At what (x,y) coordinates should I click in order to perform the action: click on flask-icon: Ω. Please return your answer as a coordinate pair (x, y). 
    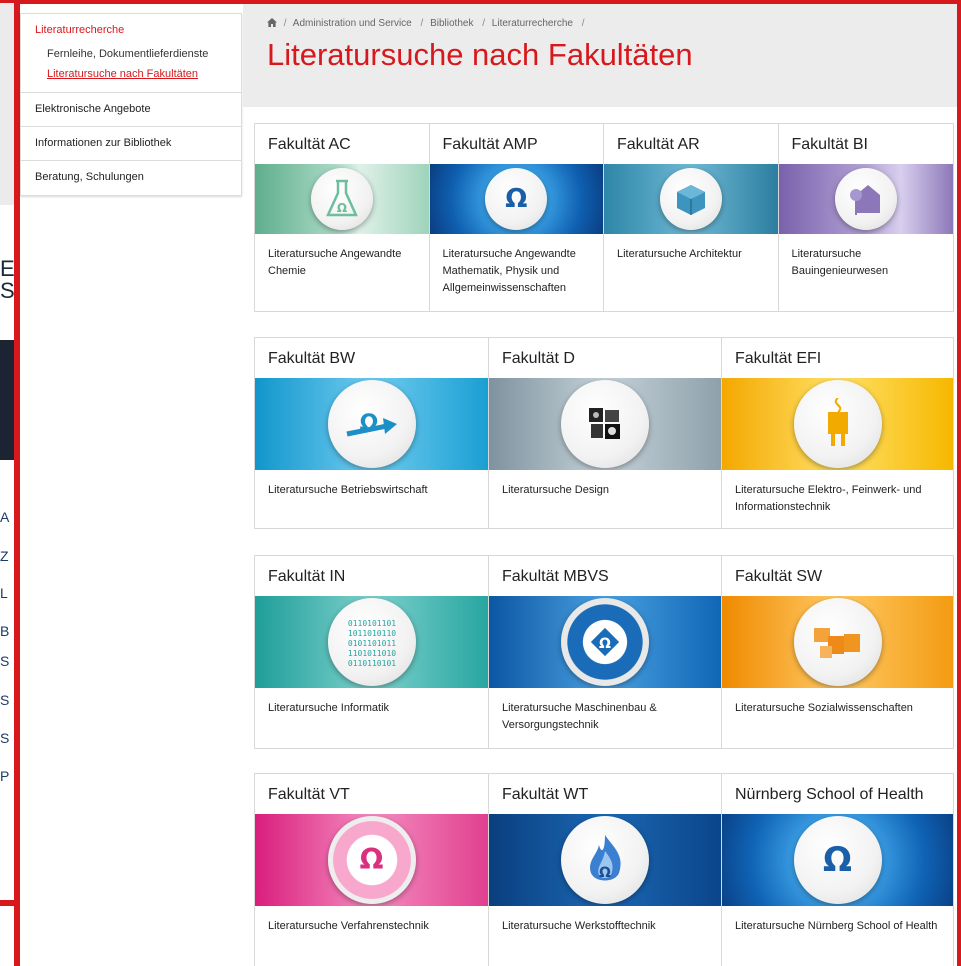
    Looking at the image, I should click on (341, 199).